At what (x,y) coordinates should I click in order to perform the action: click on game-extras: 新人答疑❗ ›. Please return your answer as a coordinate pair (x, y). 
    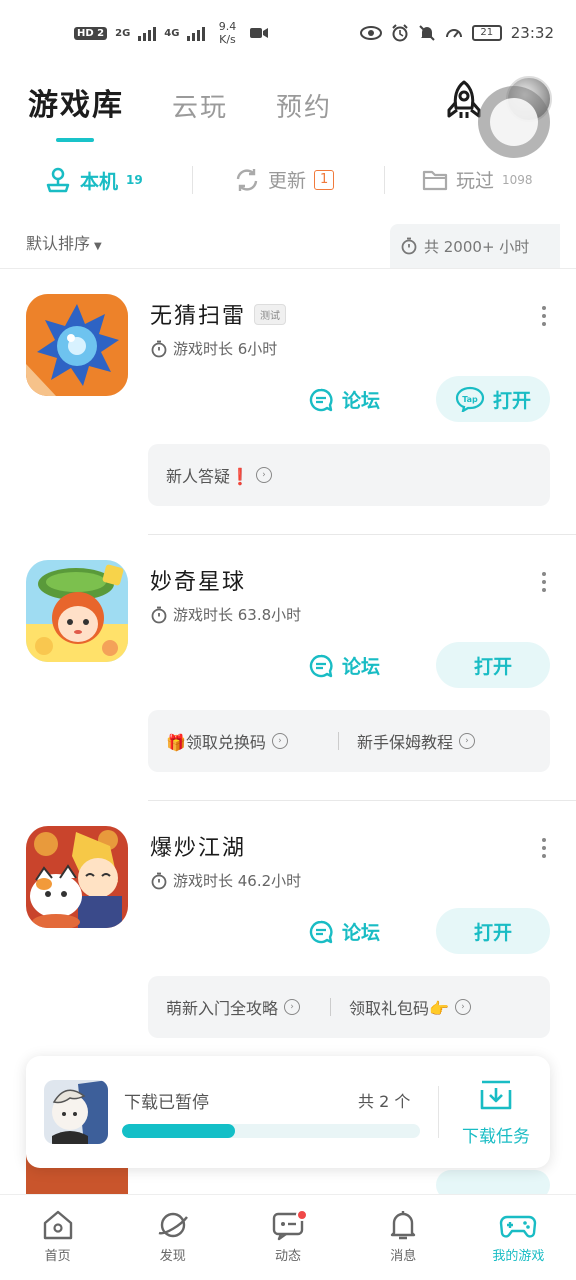
    Looking at the image, I should click on (349, 475).